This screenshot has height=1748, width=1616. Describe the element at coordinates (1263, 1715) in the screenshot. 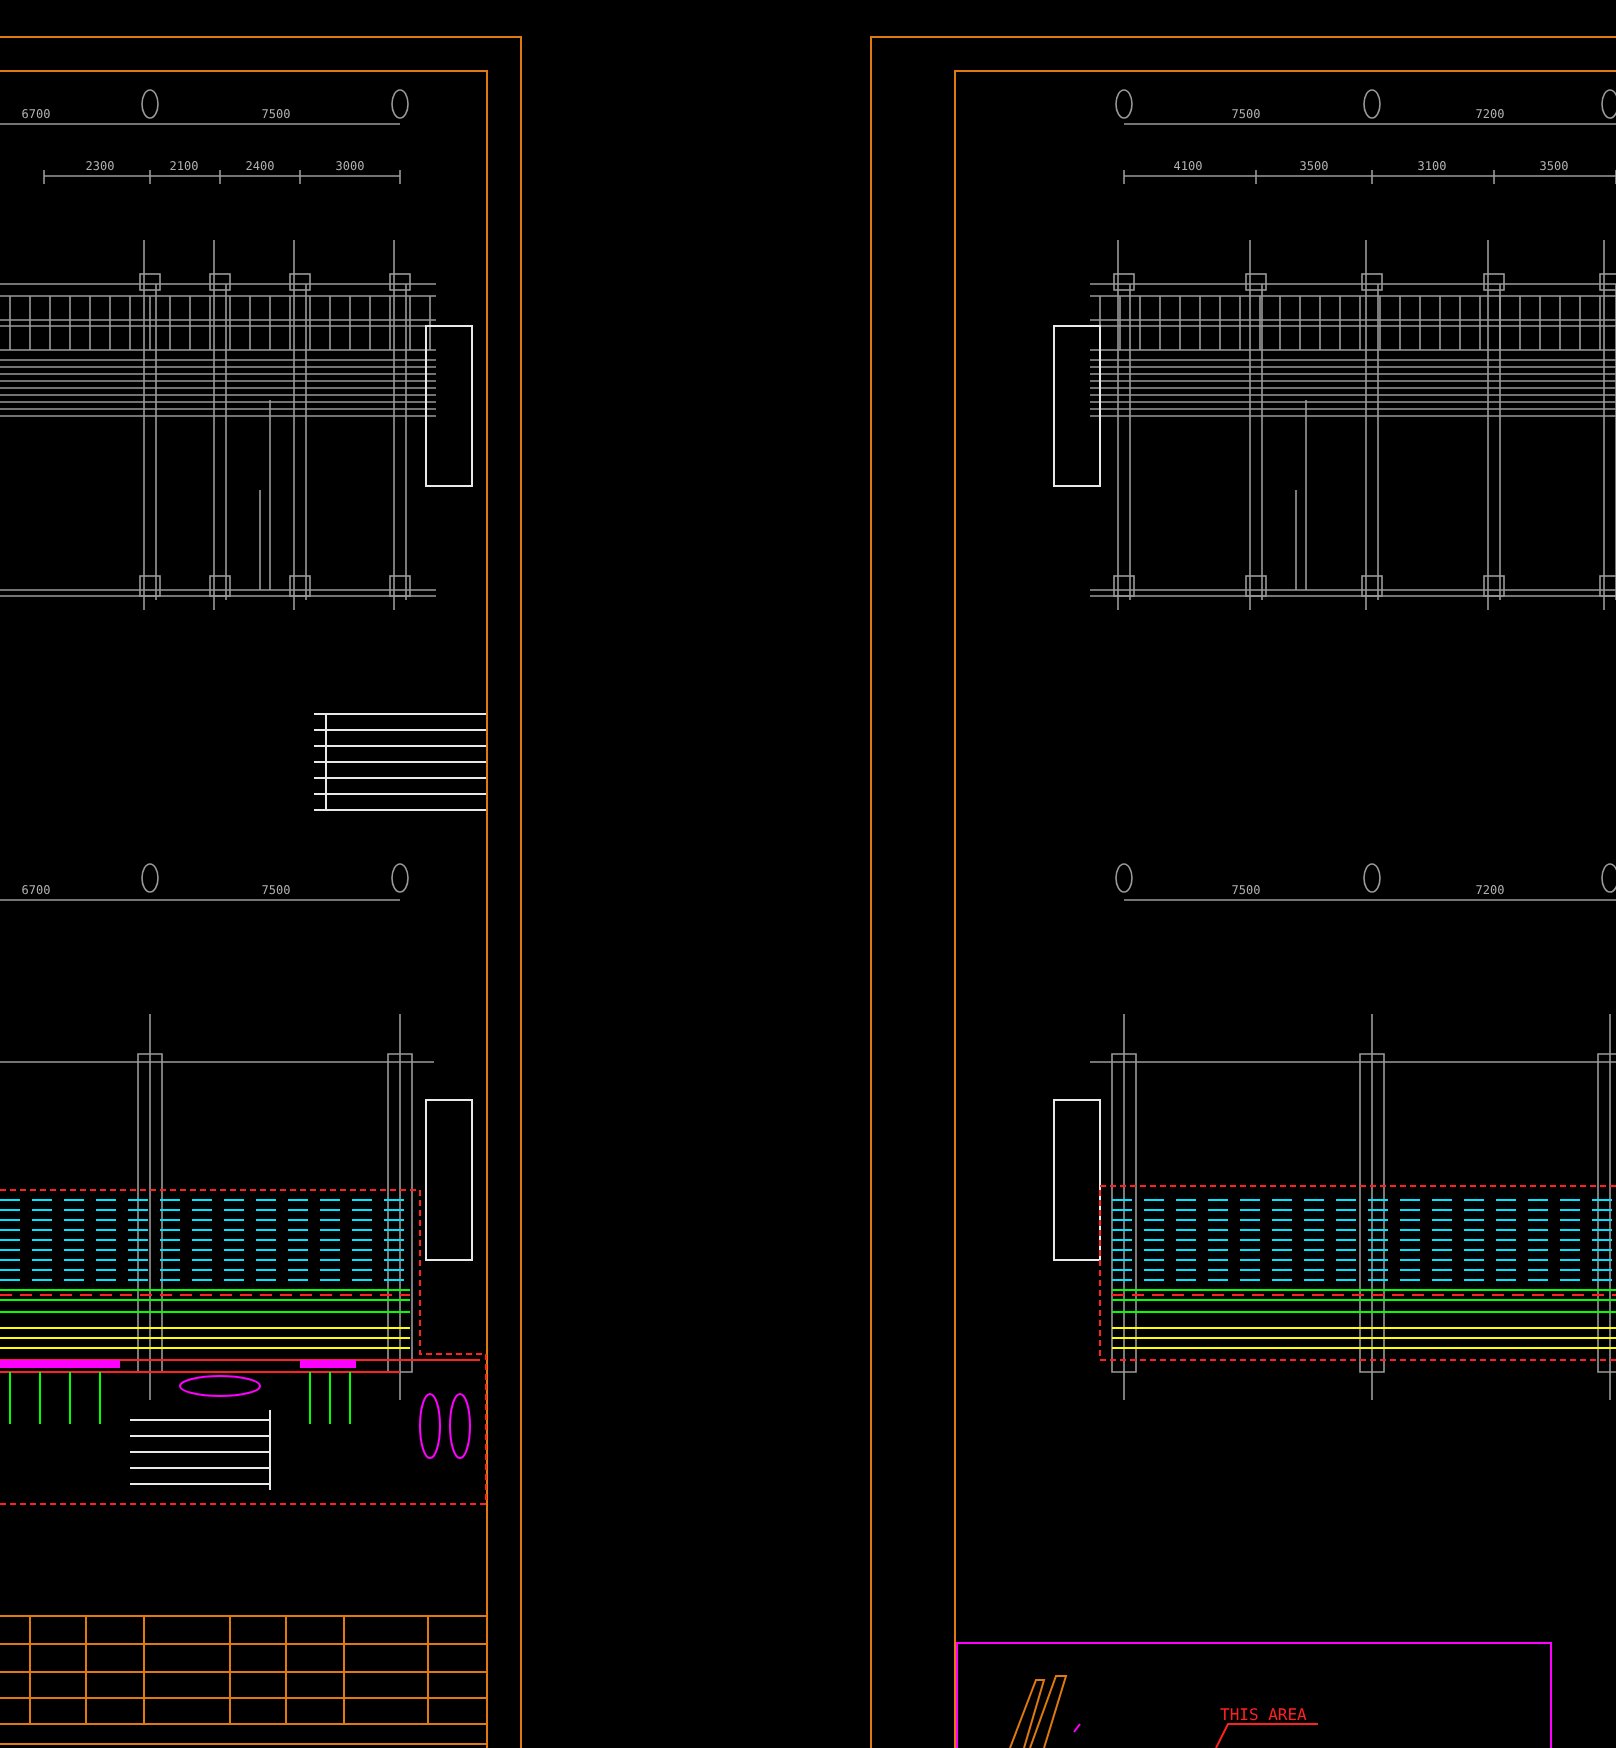

I see `callout-label: THIS AREA` at that location.